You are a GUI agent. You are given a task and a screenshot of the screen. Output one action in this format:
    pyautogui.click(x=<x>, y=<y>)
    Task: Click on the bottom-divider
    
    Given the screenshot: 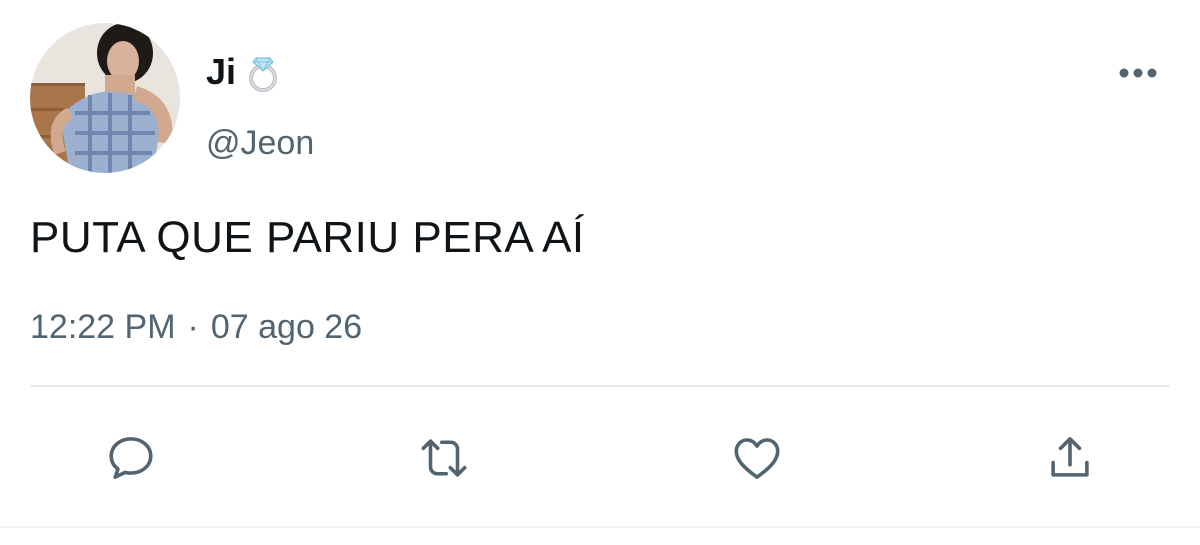 What is the action you would take?
    pyautogui.click(x=600, y=527)
    